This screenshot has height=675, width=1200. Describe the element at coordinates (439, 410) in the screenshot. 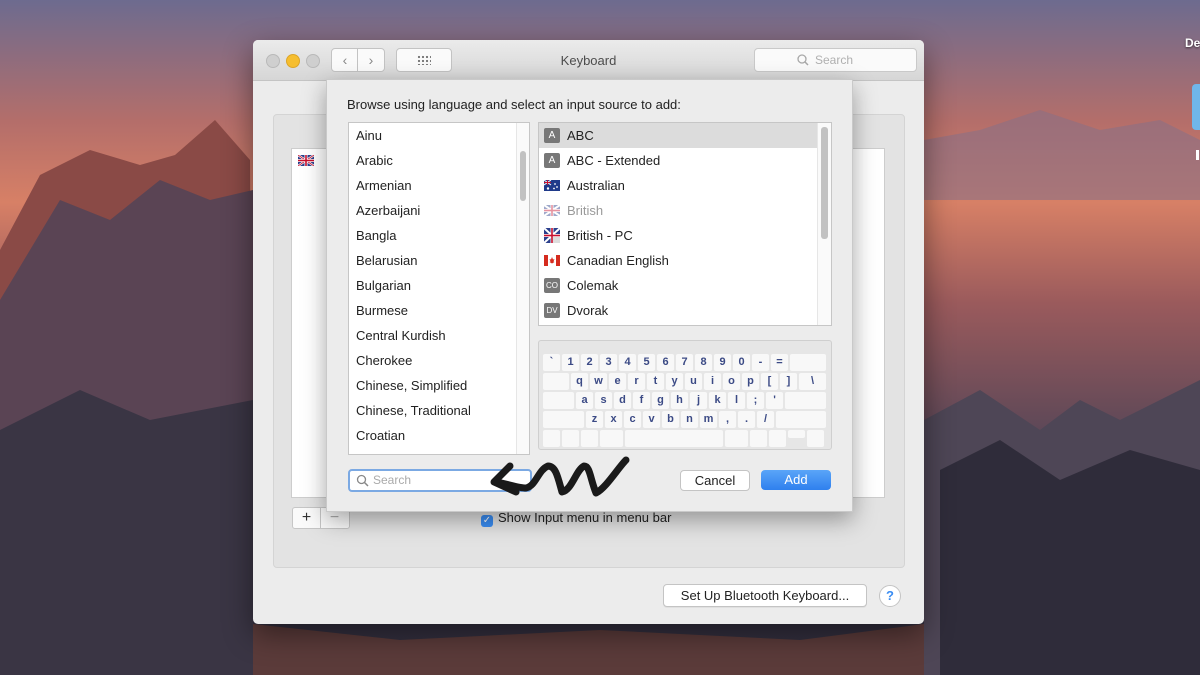

I see `language-item: Chinese, Traditional` at that location.